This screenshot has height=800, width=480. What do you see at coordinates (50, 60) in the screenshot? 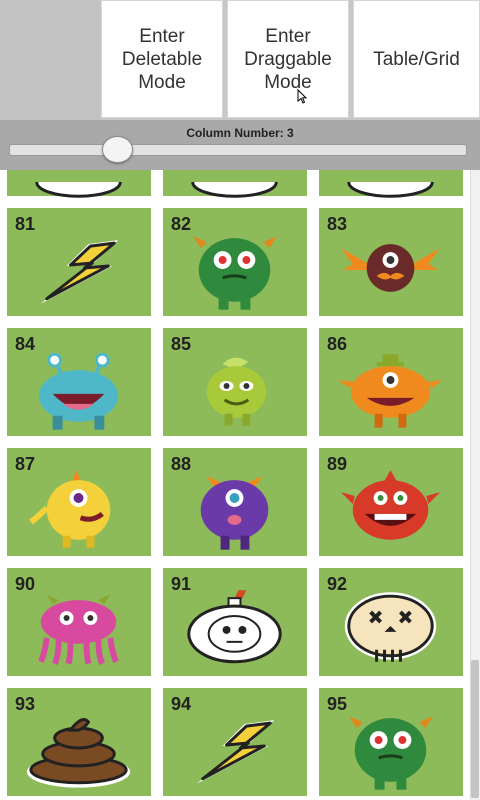
I see `toolbar-spacer` at bounding box center [50, 60].